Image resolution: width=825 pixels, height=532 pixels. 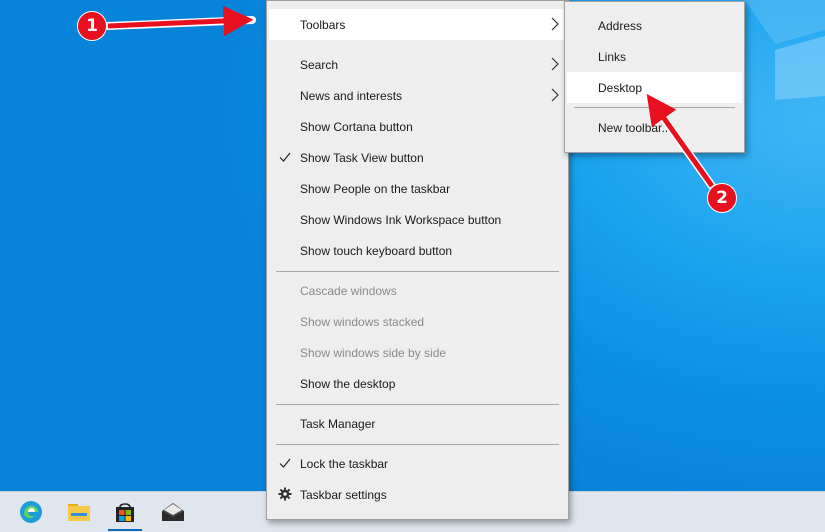 I want to click on menu-item-toolbars: Toolbars, so click(x=417, y=24).